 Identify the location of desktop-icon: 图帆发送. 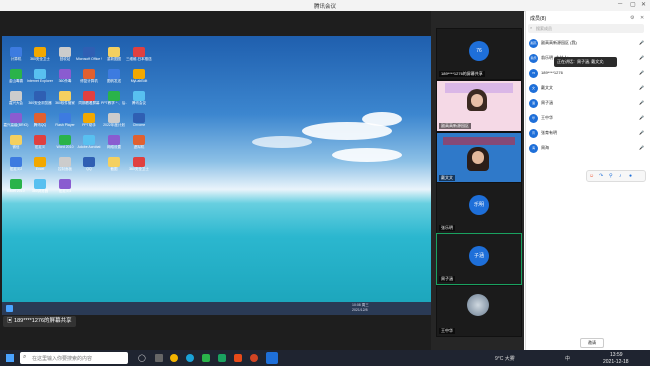
(114, 79).